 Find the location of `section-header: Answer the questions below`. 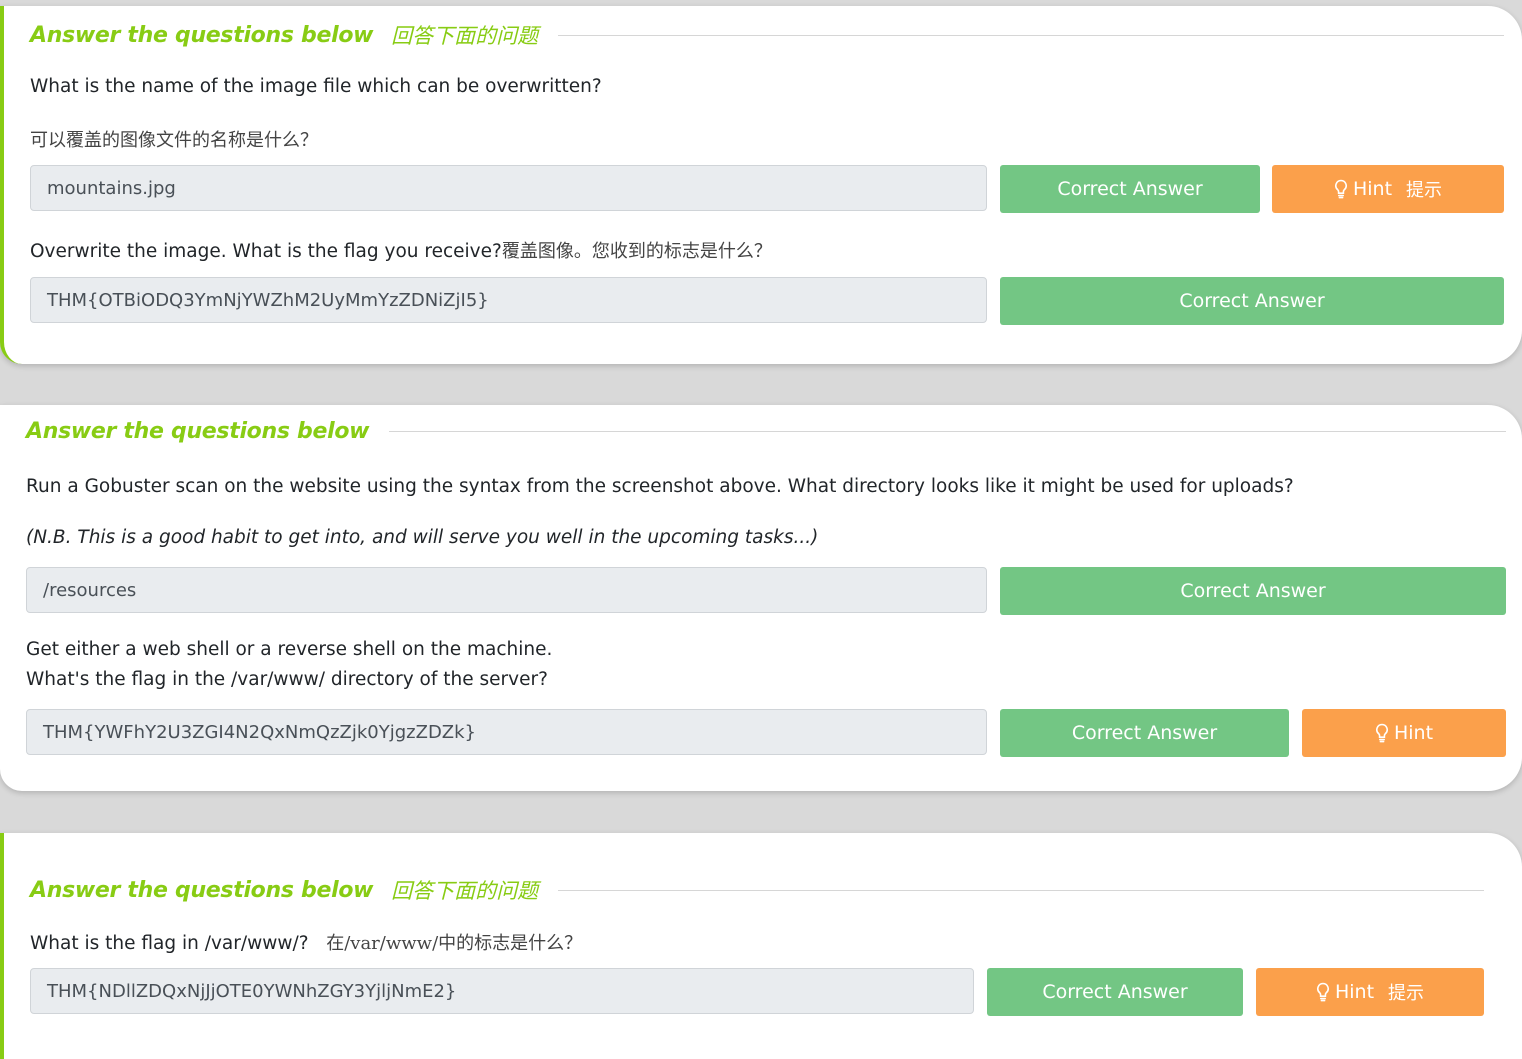

section-header: Answer the questions below is located at coordinates (766, 431).